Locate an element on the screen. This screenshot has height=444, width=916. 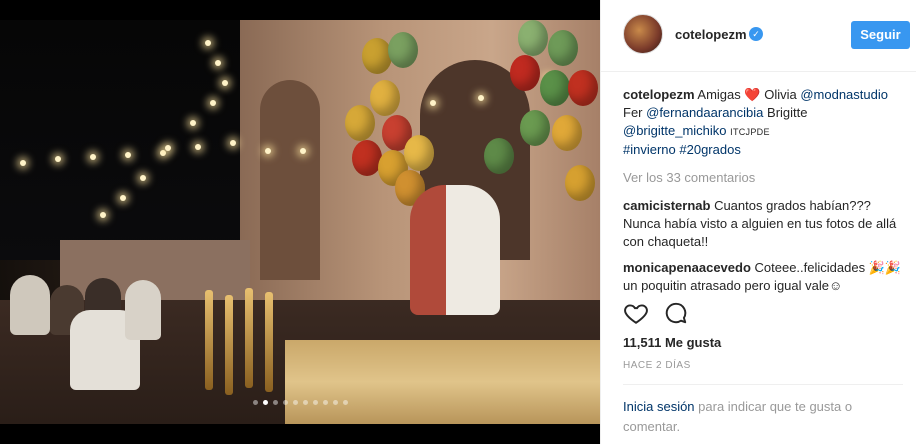
caption-text: ️ Olivia is located at coordinates (778, 94).